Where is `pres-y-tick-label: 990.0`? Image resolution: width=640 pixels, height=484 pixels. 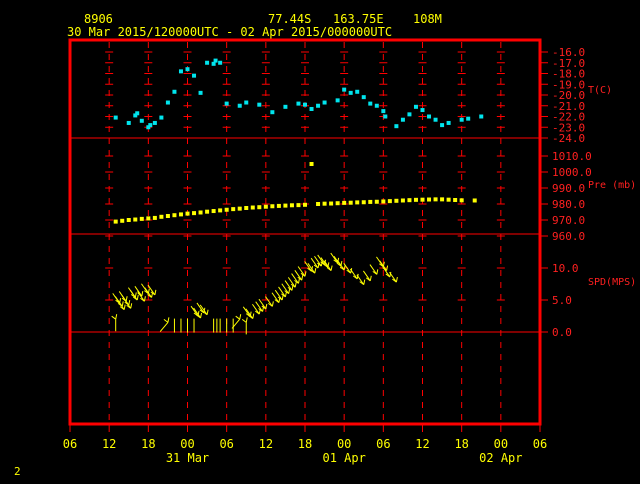 pres-y-tick-label: 990.0 is located at coordinates (568, 188).